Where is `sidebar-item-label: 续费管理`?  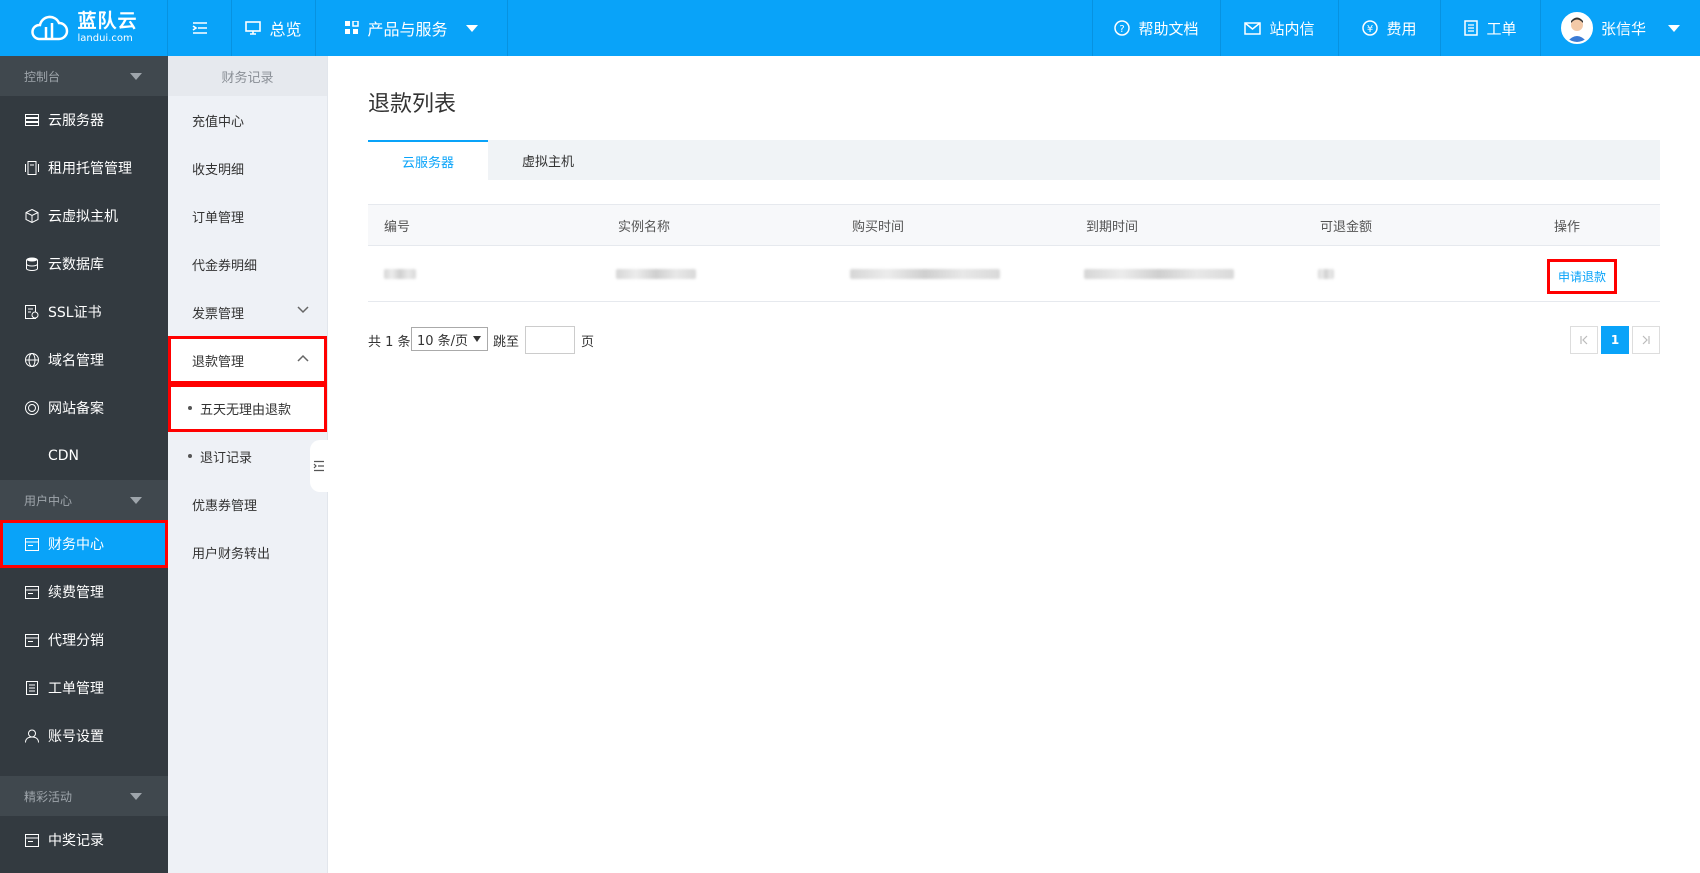 sidebar-item-label: 续费管理 is located at coordinates (76, 593).